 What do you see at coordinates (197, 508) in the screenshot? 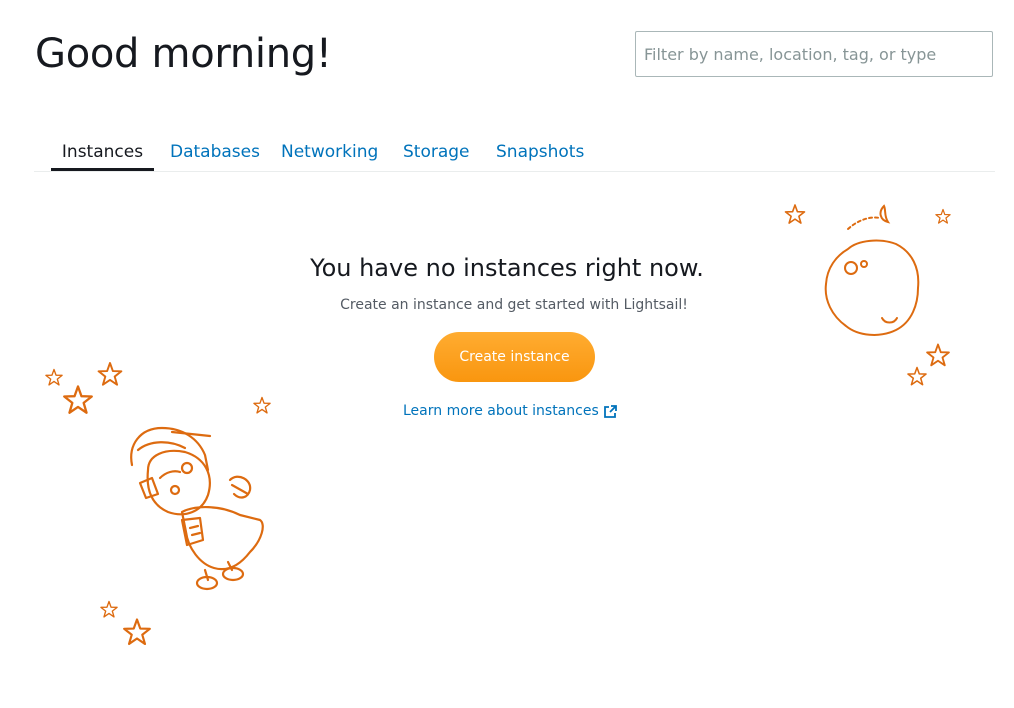
I see `robot-illustration` at bounding box center [197, 508].